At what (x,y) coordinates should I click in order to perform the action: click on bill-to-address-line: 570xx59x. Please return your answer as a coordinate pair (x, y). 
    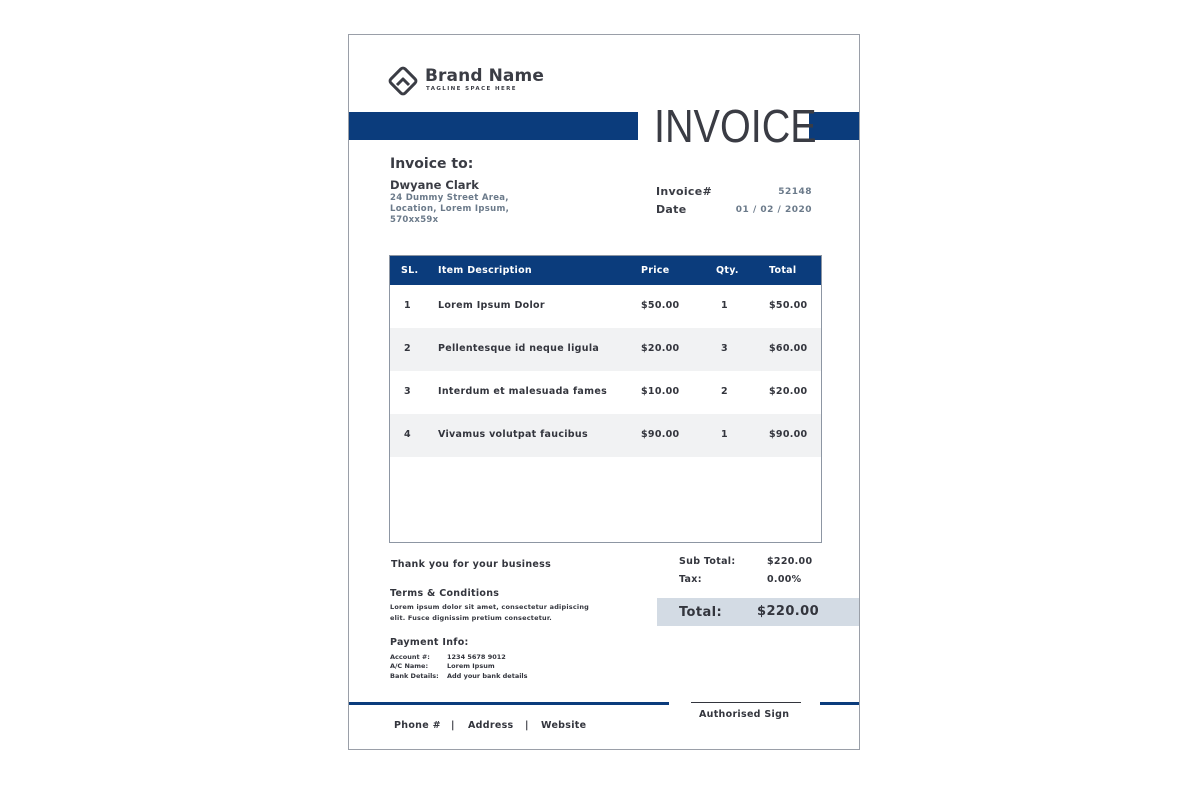
    Looking at the image, I should click on (414, 220).